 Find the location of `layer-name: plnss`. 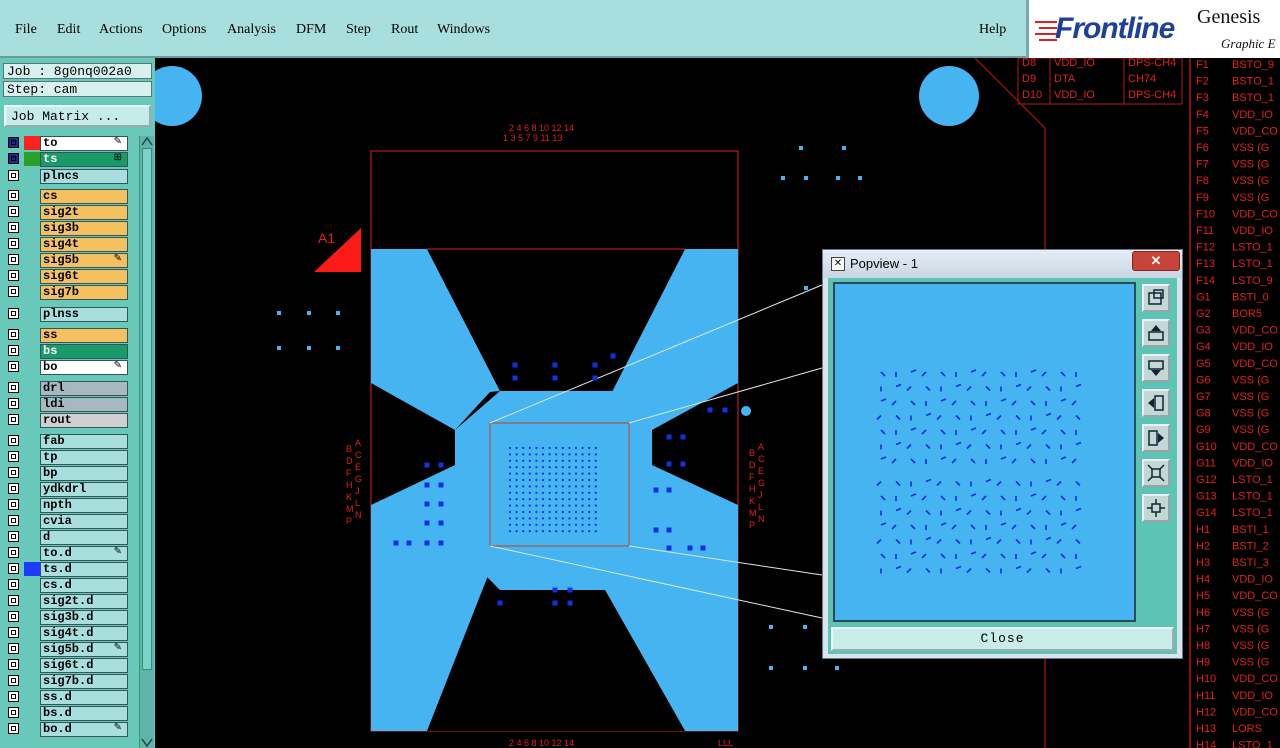

layer-name: plnss is located at coordinates (84, 314).